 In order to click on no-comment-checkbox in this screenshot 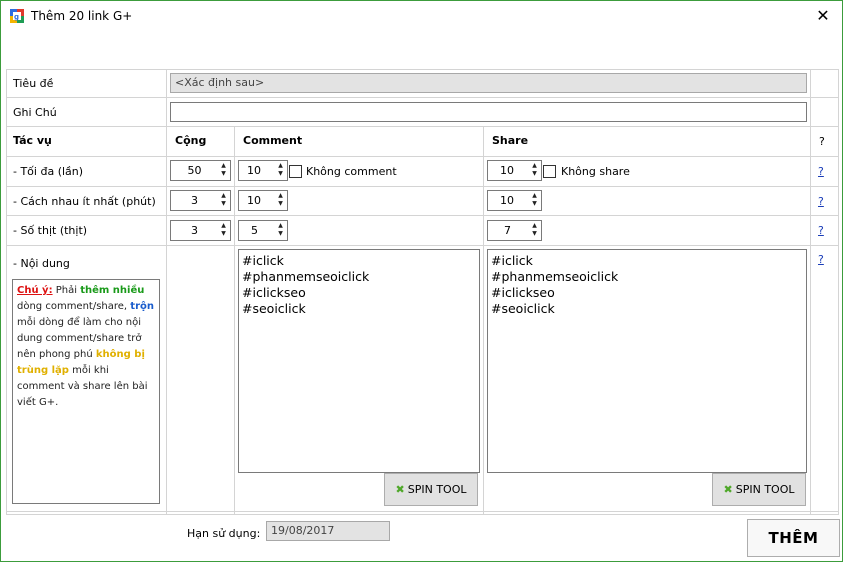, I will do `click(295, 171)`.